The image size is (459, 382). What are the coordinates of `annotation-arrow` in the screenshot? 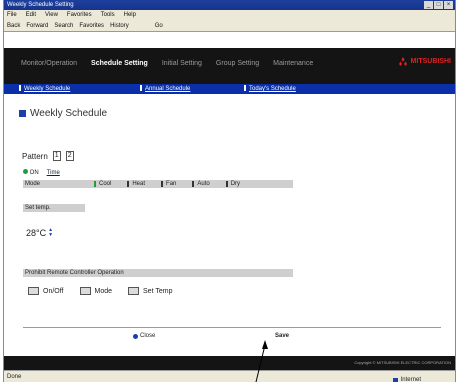 It's located at (261, 361).